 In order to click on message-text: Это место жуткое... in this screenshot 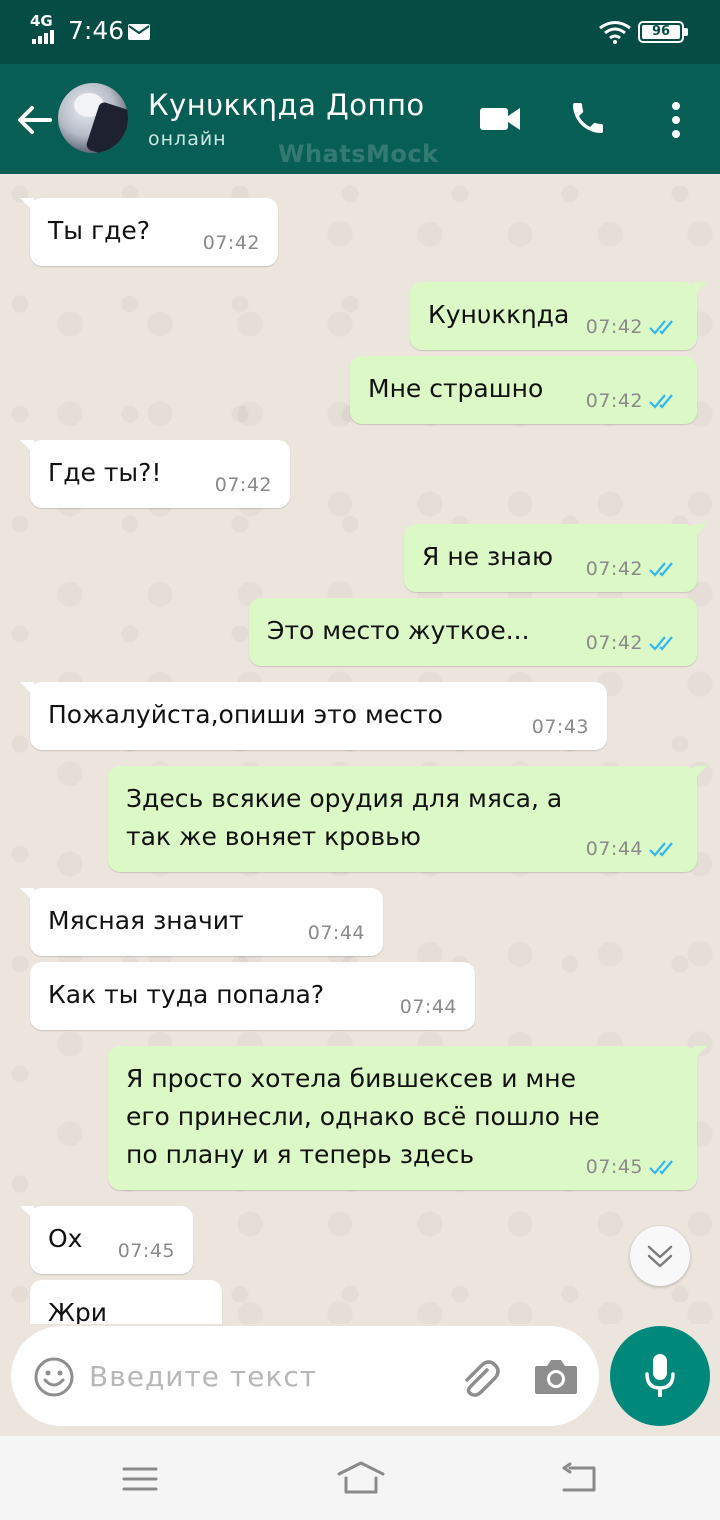, I will do `click(398, 630)`.